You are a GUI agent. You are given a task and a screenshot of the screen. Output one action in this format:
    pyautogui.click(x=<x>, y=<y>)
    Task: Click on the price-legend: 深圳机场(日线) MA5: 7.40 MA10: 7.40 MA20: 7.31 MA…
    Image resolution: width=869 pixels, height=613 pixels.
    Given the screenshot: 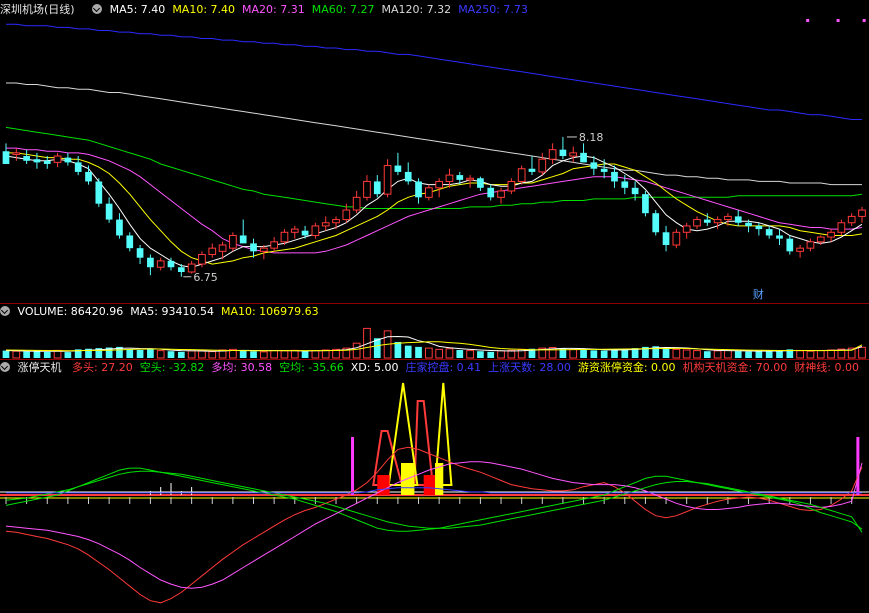 What is the action you would take?
    pyautogui.click(x=434, y=9)
    